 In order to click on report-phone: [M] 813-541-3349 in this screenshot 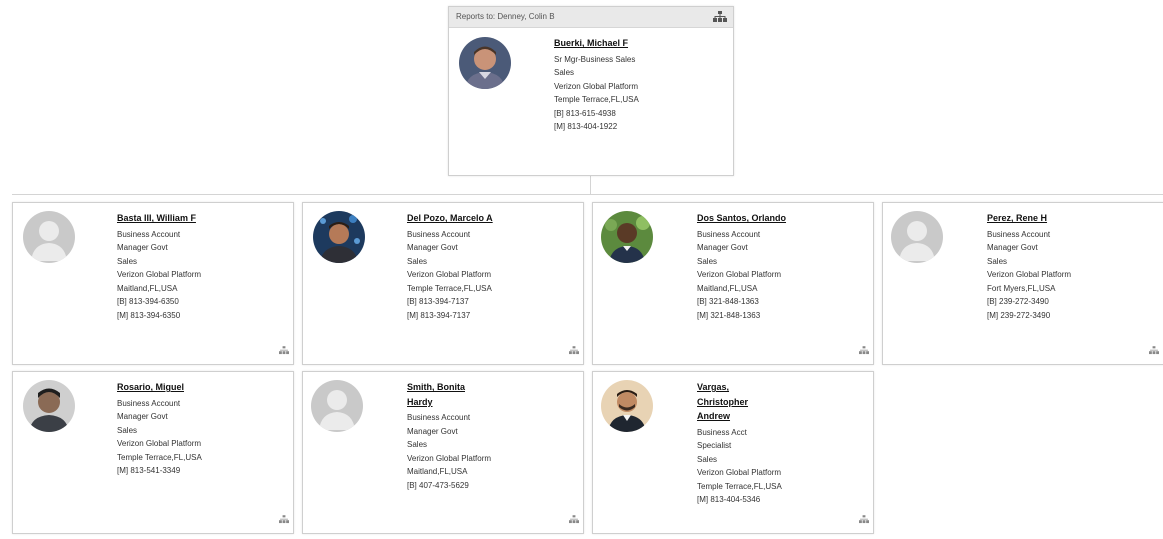, I will do `click(149, 470)`.